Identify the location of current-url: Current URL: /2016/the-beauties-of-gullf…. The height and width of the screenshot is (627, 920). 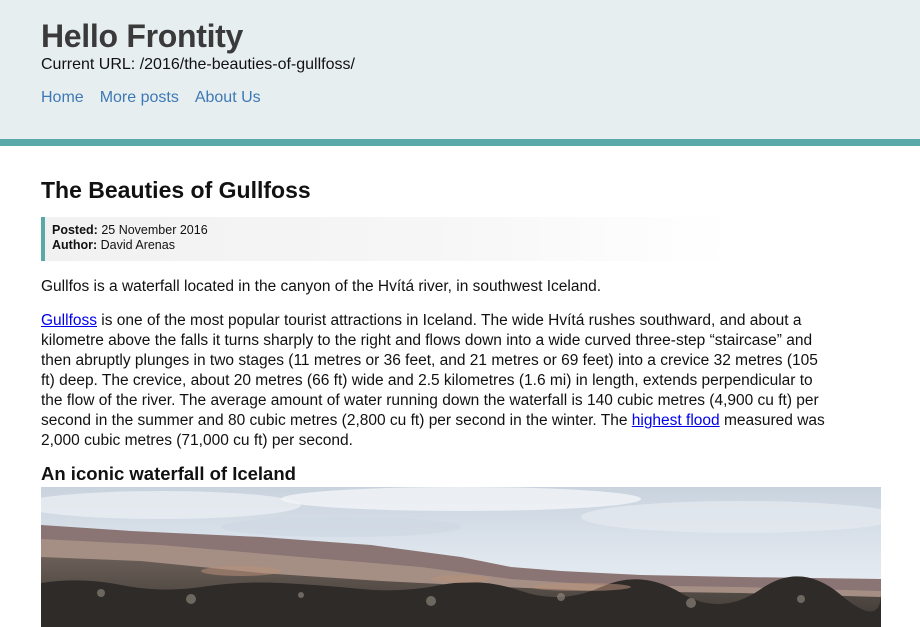
(198, 65).